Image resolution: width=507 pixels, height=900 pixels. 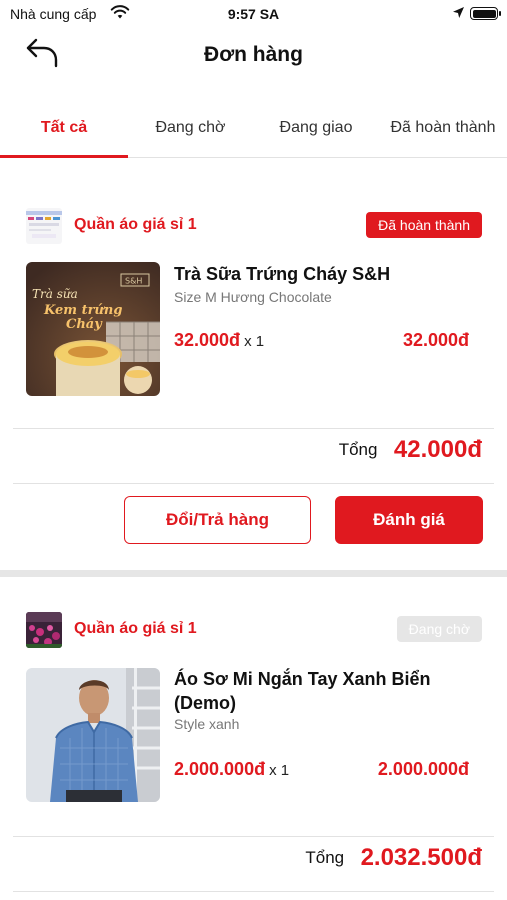 I want to click on tab-completed: Đã hoàn thành, so click(x=443, y=129).